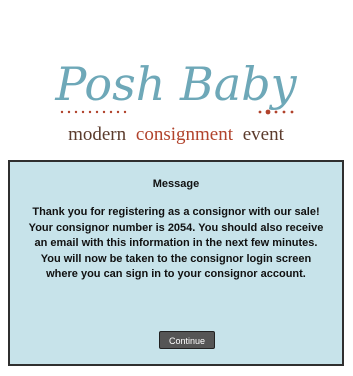 The height and width of the screenshot is (376, 353). What do you see at coordinates (264, 134) in the screenshot?
I see `logo-tag-event: event` at bounding box center [264, 134].